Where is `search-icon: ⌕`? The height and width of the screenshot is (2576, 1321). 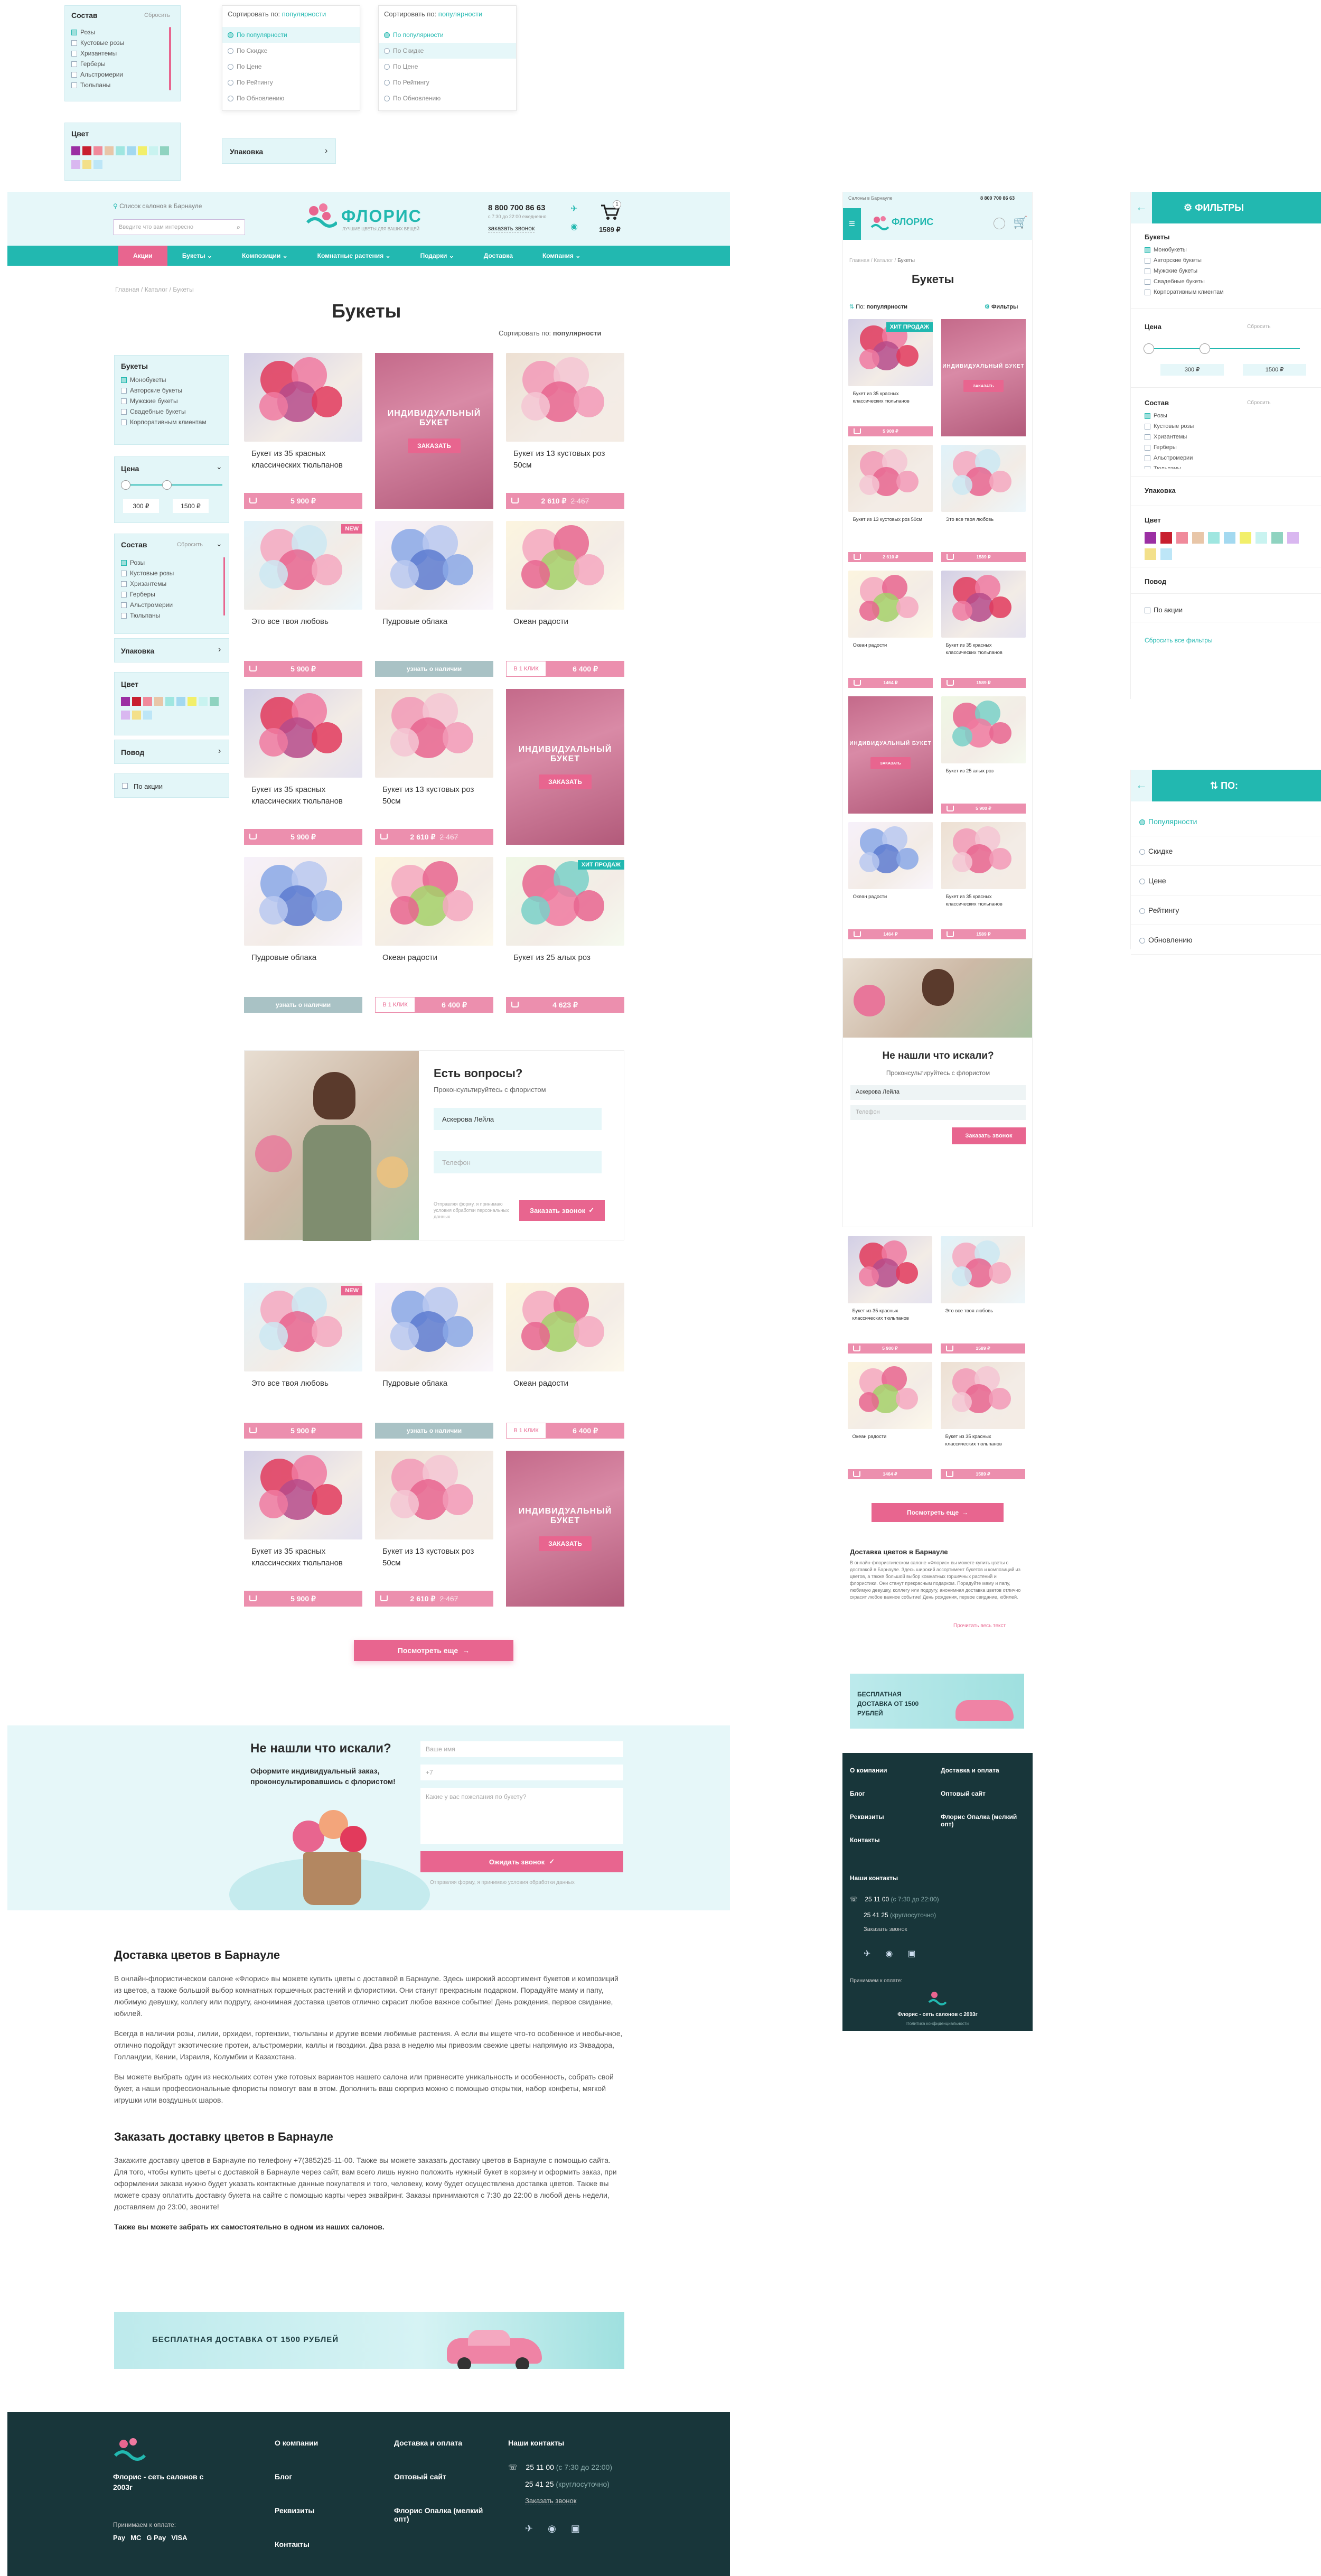 search-icon: ⌕ is located at coordinates (238, 227).